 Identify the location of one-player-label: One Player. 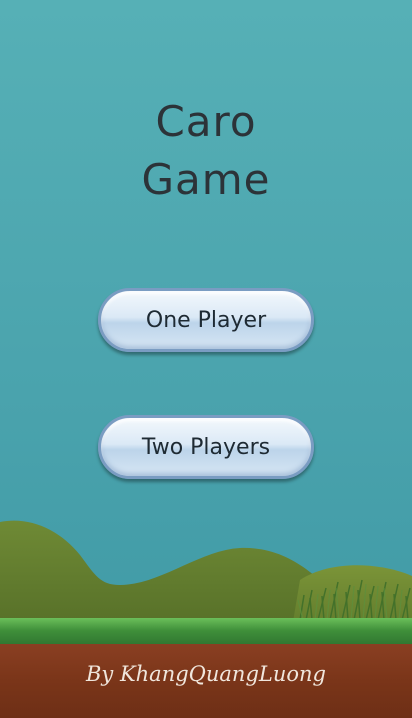
(206, 320).